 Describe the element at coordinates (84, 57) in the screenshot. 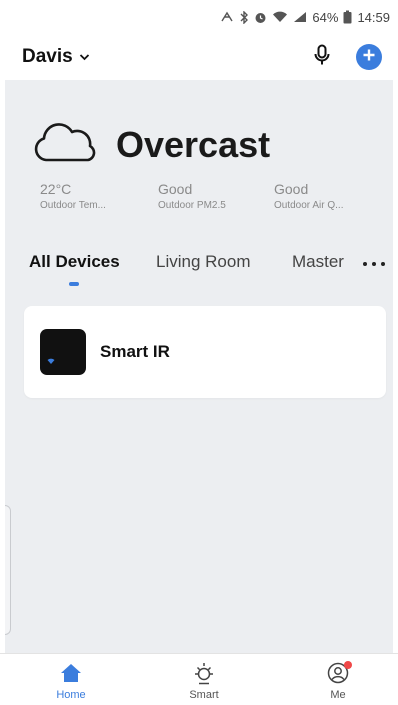

I see `chevron-down-icon` at that location.